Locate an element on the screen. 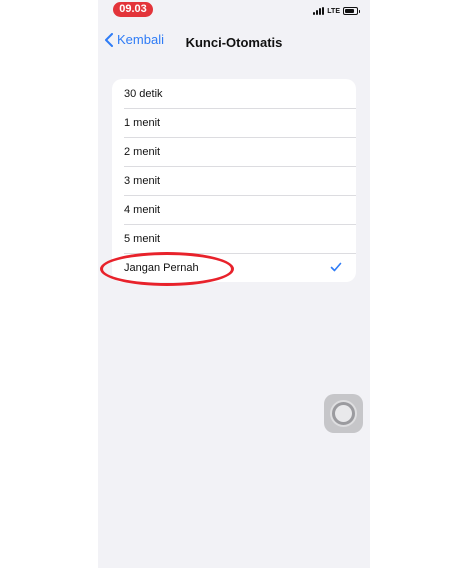 This screenshot has width=474, height=568. option-label: 1 menit is located at coordinates (142, 122).